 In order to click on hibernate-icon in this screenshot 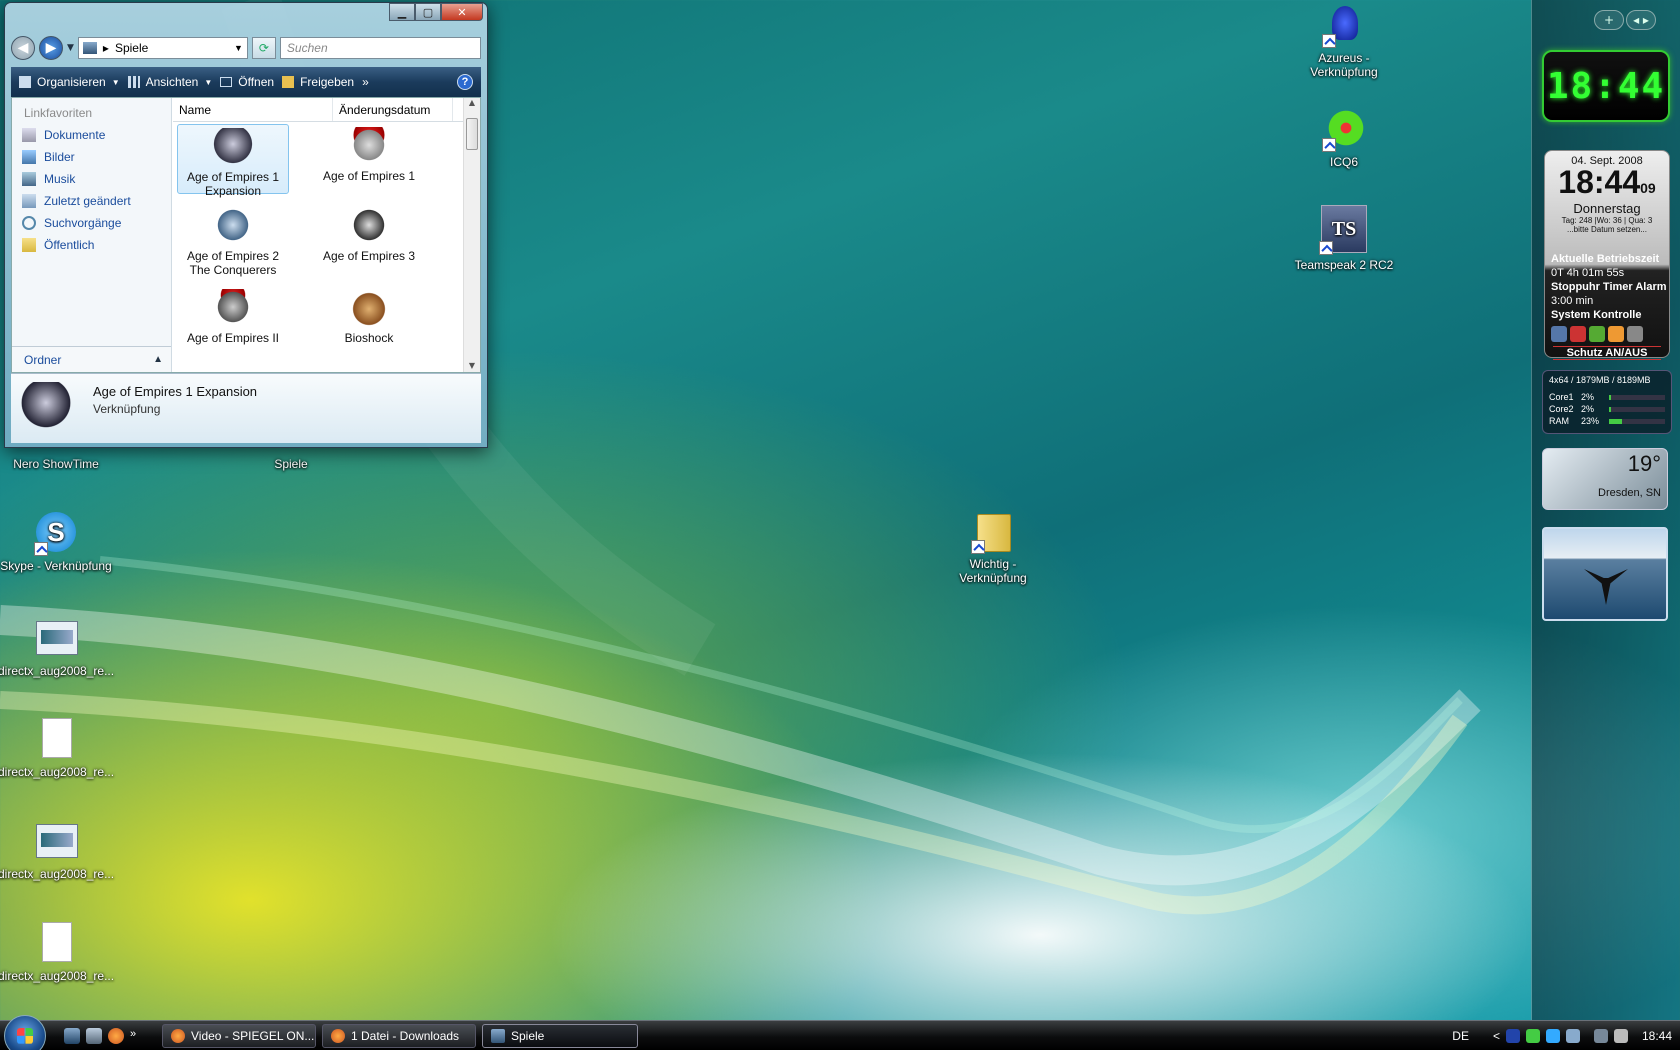, I will do `click(1635, 334)`.